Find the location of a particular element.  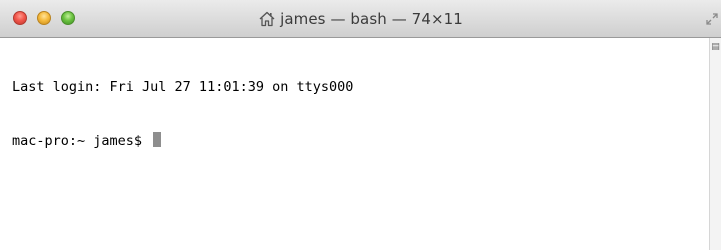

split-pane-icon: ▤ is located at coordinates (715, 47).